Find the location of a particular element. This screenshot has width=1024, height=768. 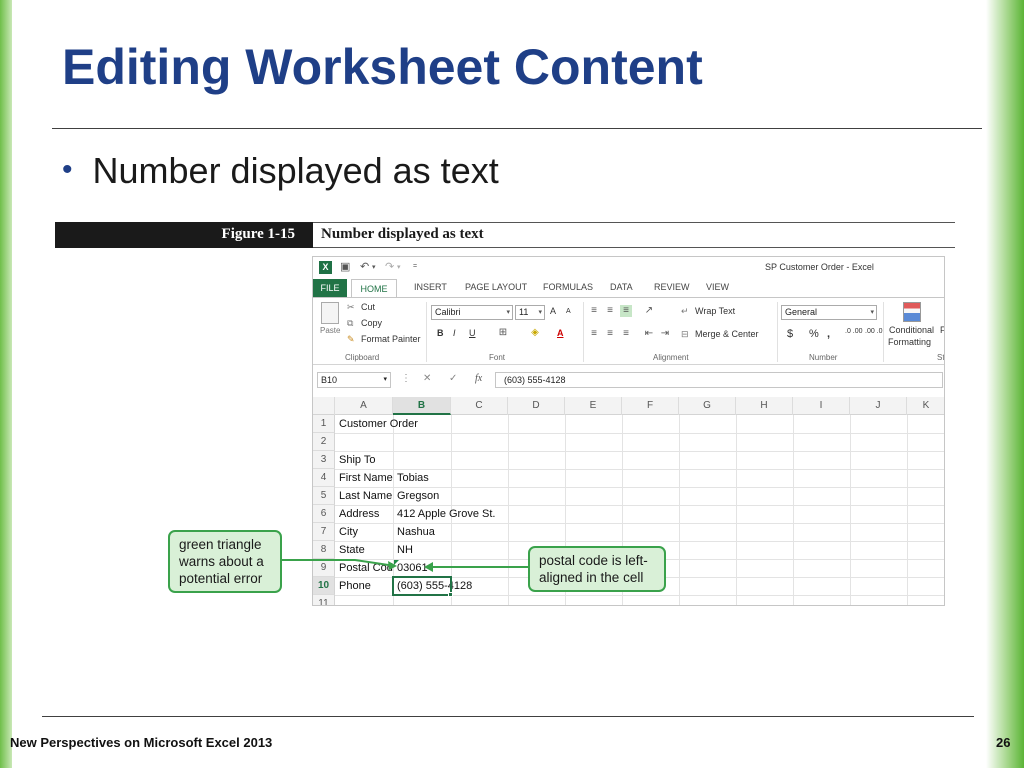

arrow-to-postal-code-icon is located at coordinates (476, 567).